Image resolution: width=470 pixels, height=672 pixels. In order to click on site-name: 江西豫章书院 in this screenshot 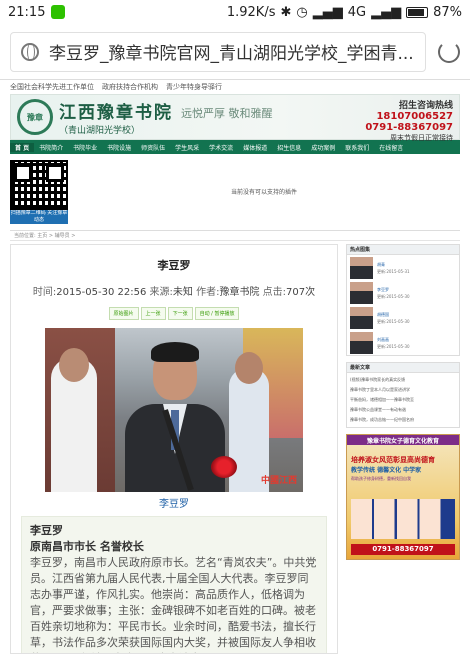, I will do `click(116, 113)`.